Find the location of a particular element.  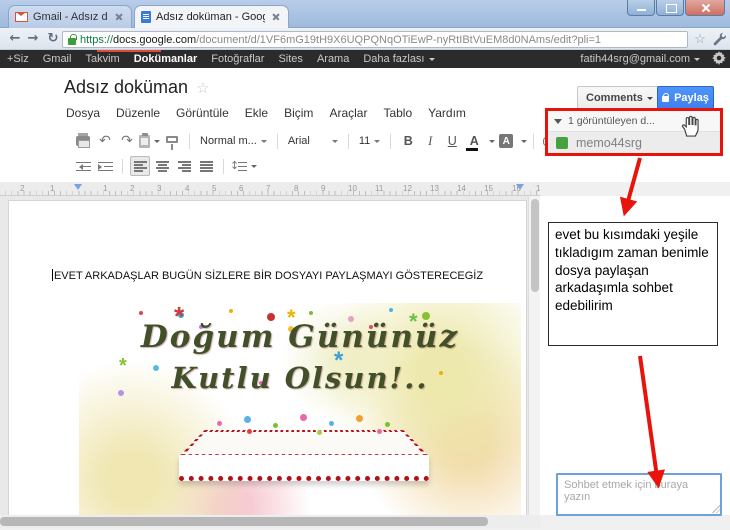

gbar-item-more: Daha fazlası is located at coordinates (398, 59).